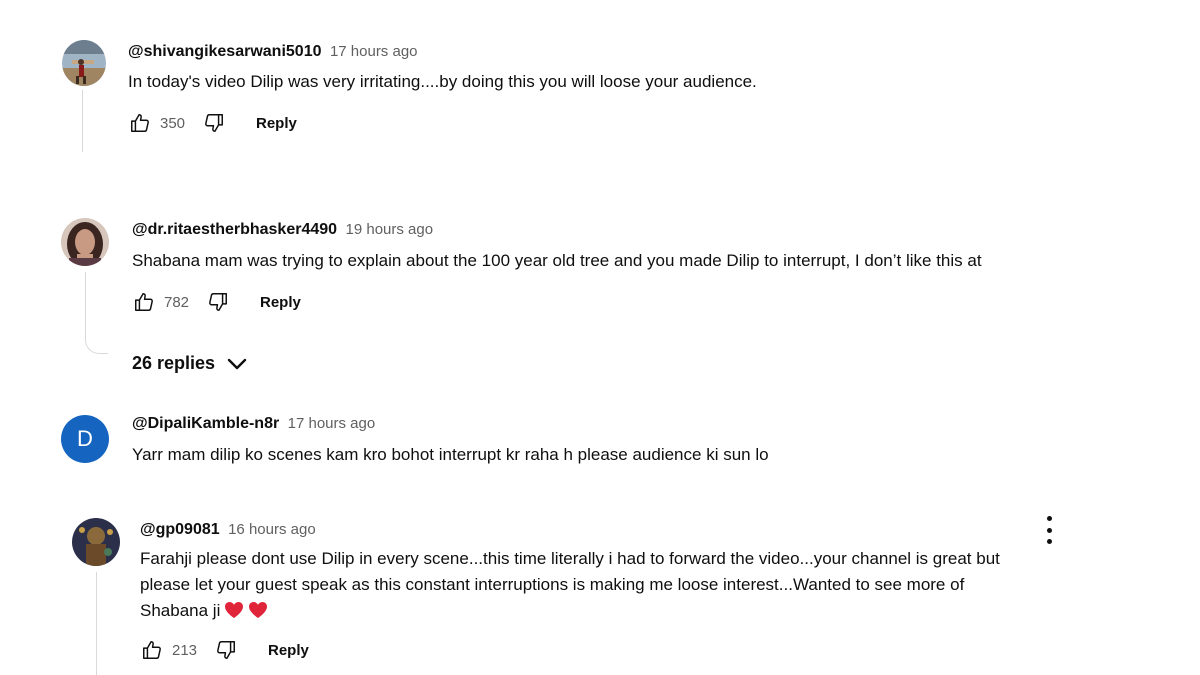 Image resolution: width=1200 pixels, height=675 pixels. I want to click on comment-actions: 782 Reply, so click(216, 302).